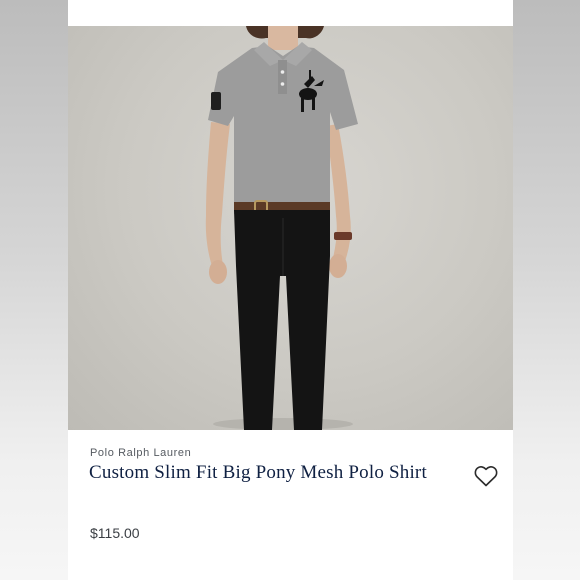  I want to click on favorite-button, so click(486, 476).